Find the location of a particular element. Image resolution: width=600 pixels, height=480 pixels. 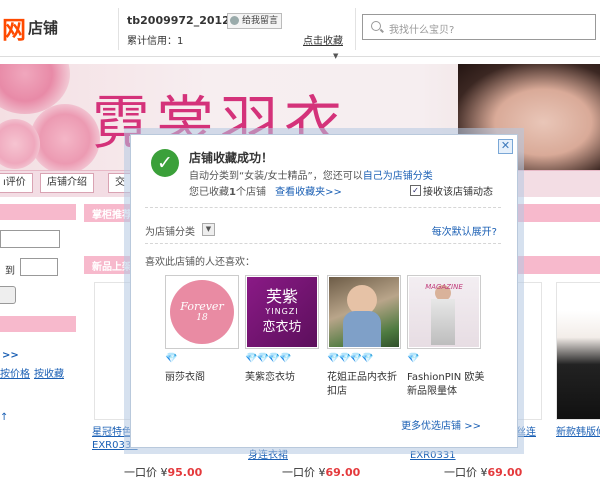

recommended-shop-name: 芙紫恋衣坊 is located at coordinates (286, 378).